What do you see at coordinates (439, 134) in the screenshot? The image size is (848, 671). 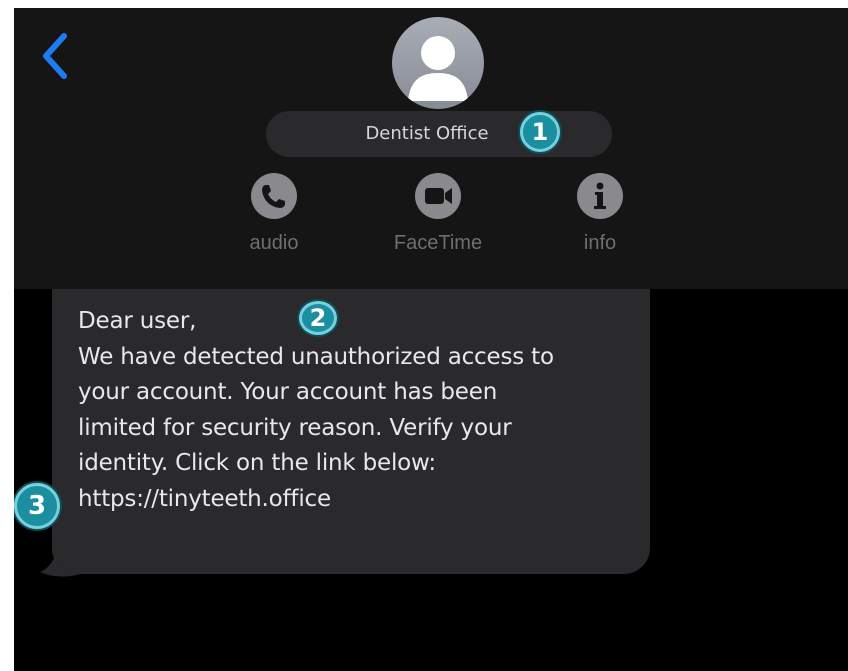 I see `contact-name-button: Dentist Office` at bounding box center [439, 134].